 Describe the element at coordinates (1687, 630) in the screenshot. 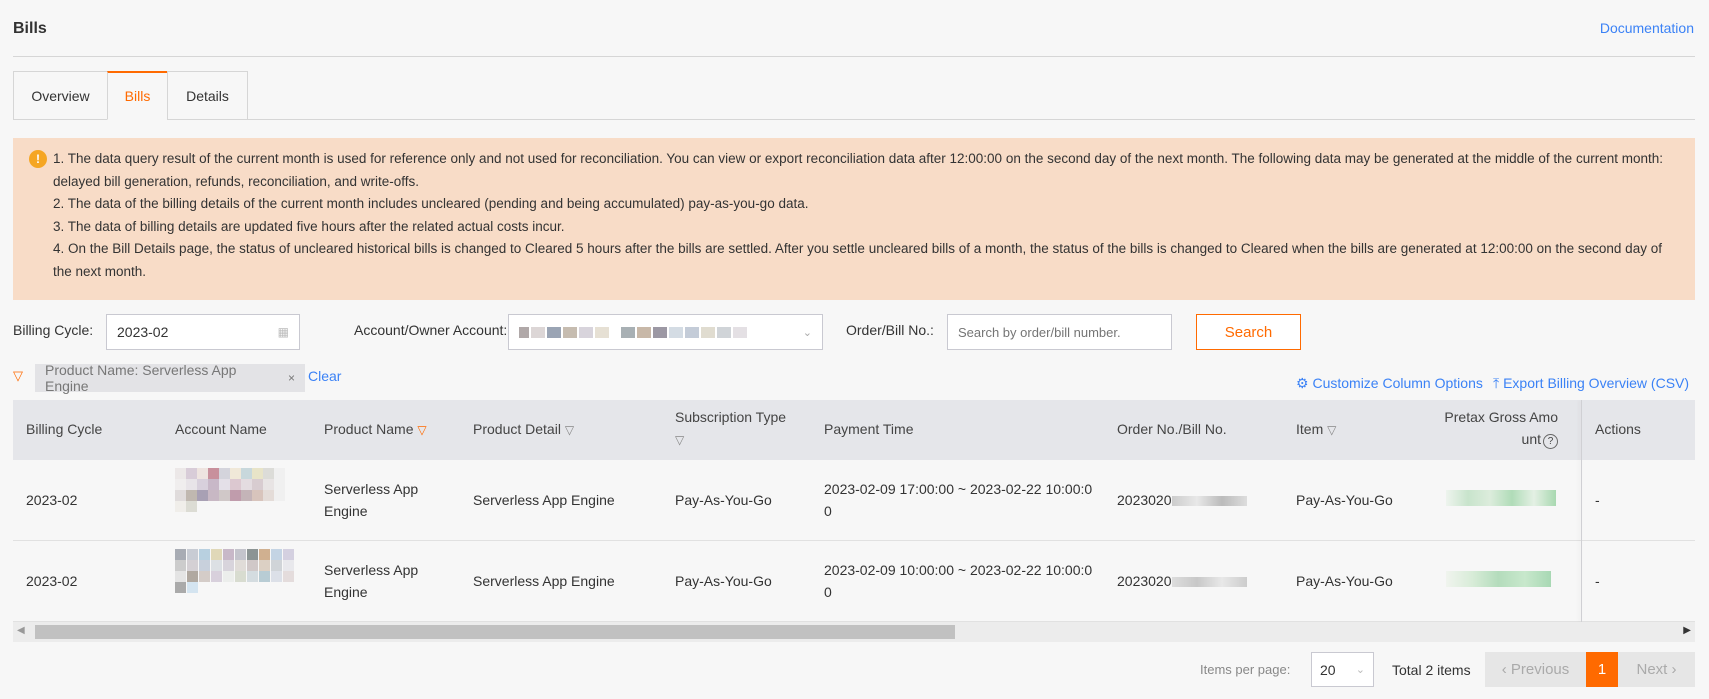

I see `scroll-right-icon: ▶` at that location.